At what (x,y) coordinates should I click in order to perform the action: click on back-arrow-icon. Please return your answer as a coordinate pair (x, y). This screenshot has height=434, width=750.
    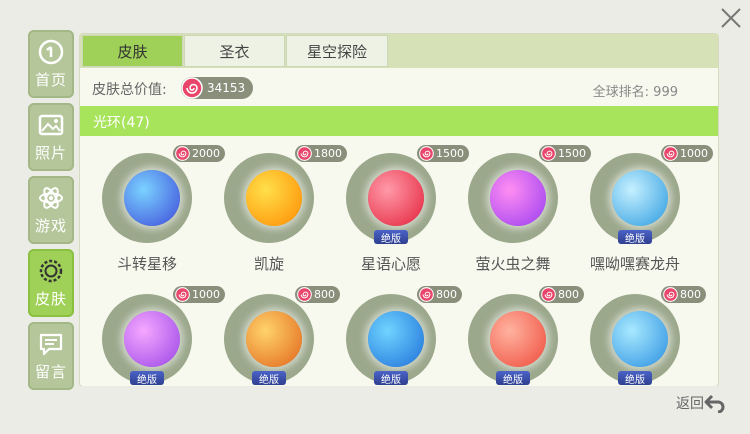
    Looking at the image, I should click on (714, 403).